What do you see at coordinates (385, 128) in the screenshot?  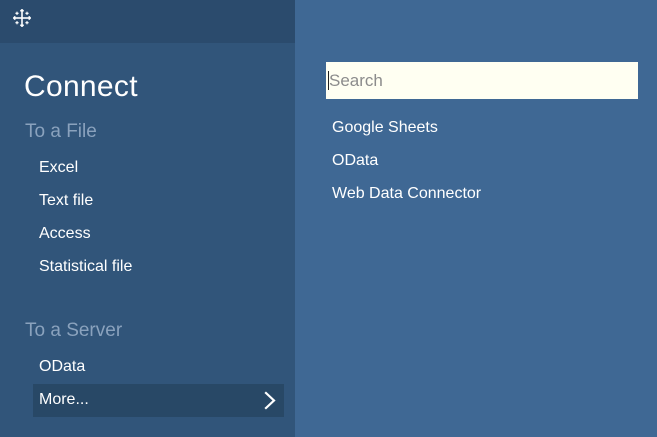 I see `connector-google-sheets: Google Sheets` at bounding box center [385, 128].